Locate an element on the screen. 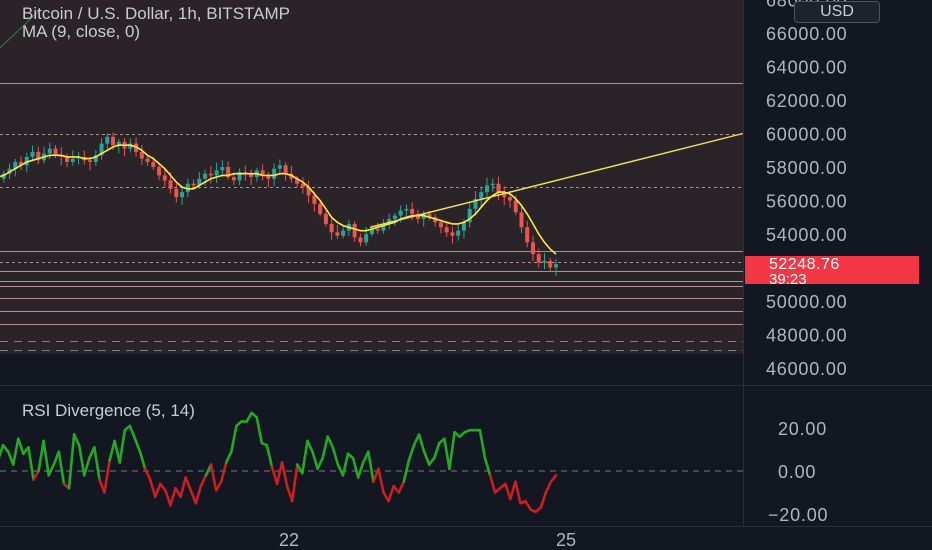 This screenshot has width=932, height=550. price-tick-label: 56000.00 is located at coordinates (806, 202).